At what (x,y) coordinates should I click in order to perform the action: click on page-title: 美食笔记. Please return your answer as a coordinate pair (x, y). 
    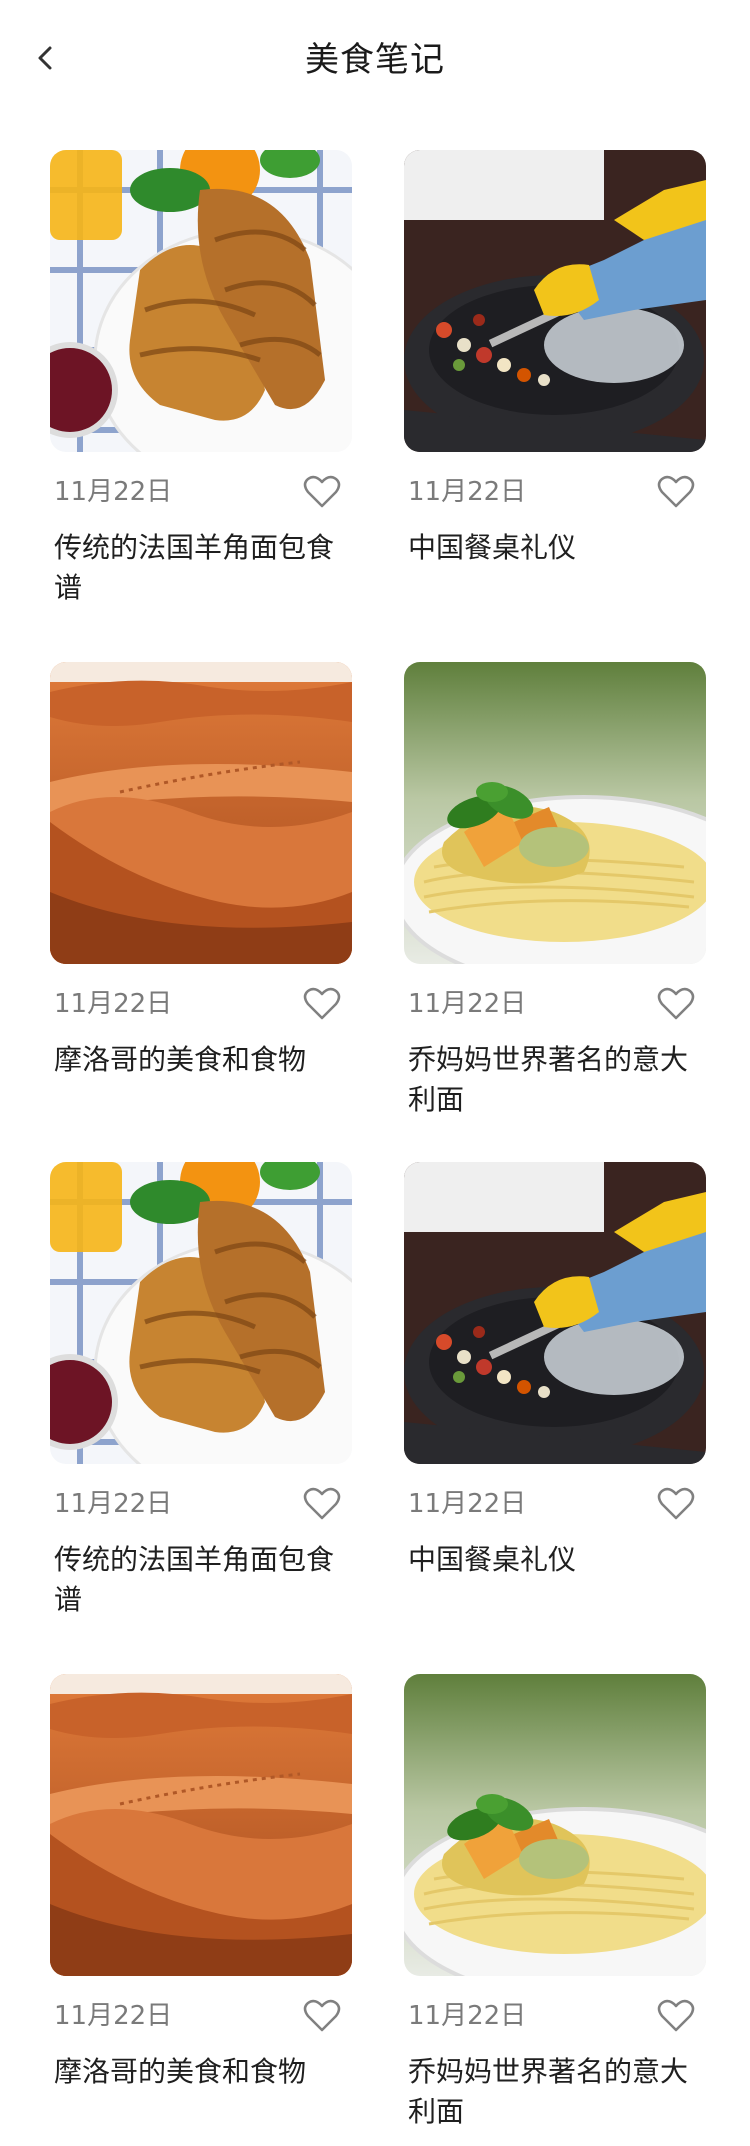
    Looking at the image, I should click on (375, 60).